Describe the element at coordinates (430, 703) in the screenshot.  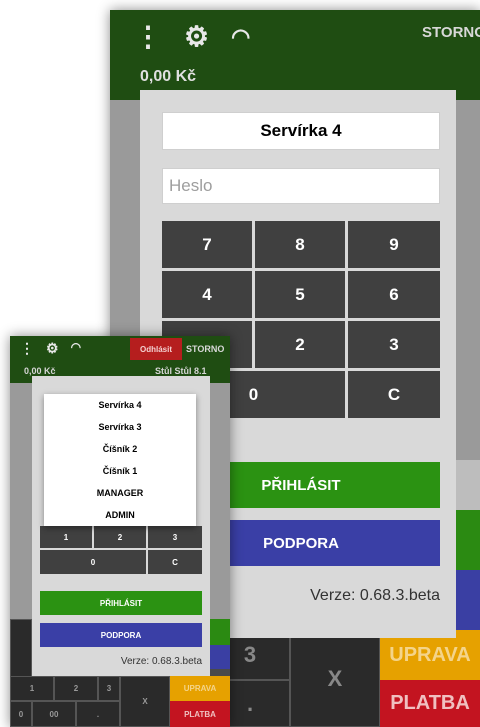
I see `platba-button: PLATBA` at that location.